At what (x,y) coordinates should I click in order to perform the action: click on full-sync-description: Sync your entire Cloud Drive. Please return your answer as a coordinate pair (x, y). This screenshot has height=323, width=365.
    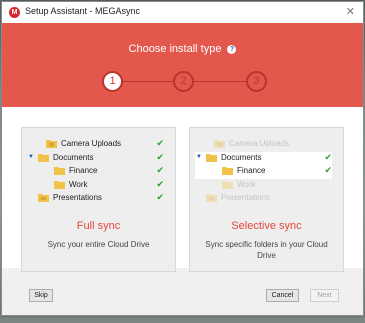
    Looking at the image, I should click on (98, 244).